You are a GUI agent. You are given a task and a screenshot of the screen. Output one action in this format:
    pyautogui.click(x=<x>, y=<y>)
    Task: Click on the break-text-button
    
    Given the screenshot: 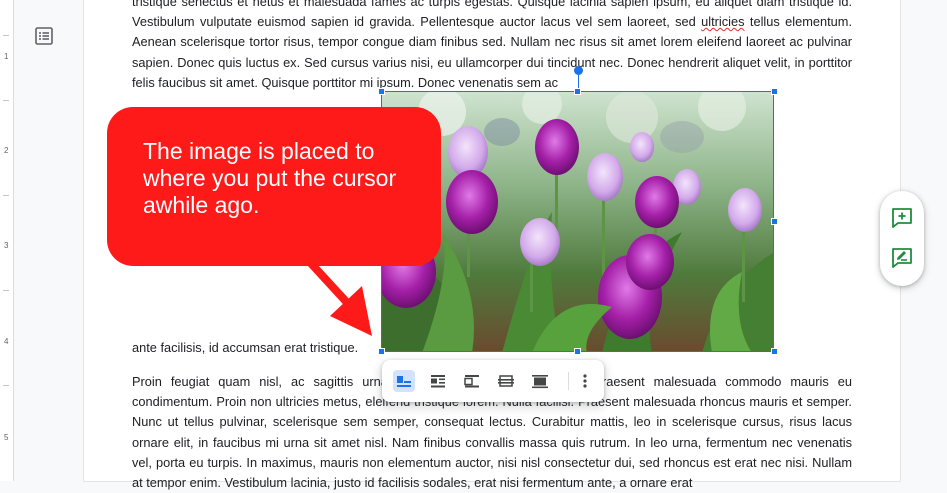 What is the action you would take?
    pyautogui.click(x=472, y=381)
    